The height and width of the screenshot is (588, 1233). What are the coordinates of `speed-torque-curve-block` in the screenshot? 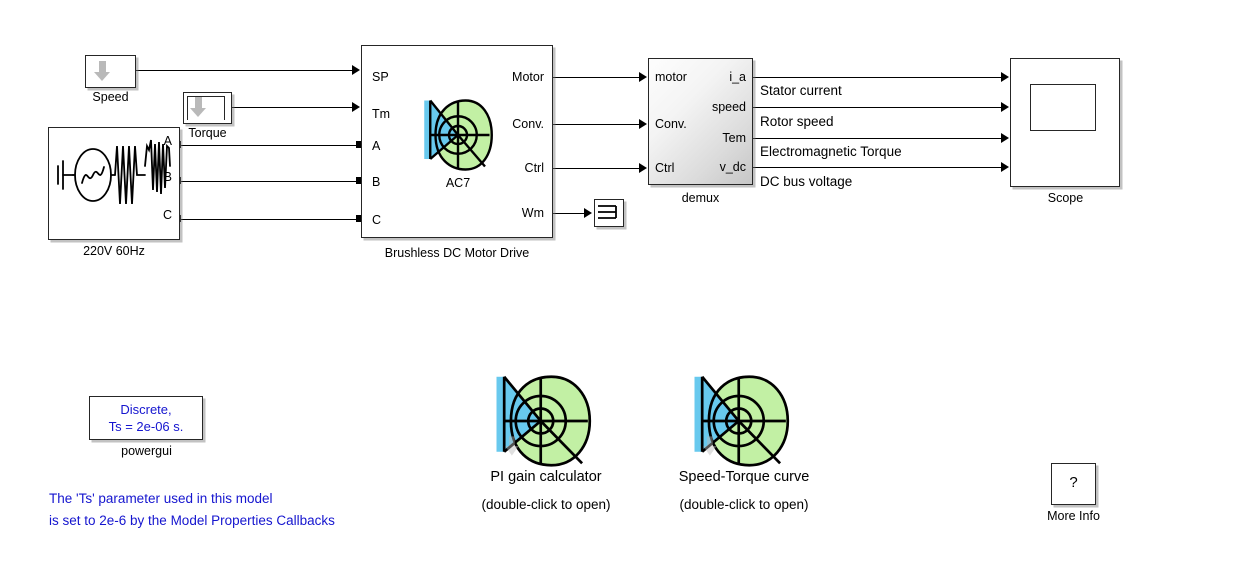 It's located at (744, 421).